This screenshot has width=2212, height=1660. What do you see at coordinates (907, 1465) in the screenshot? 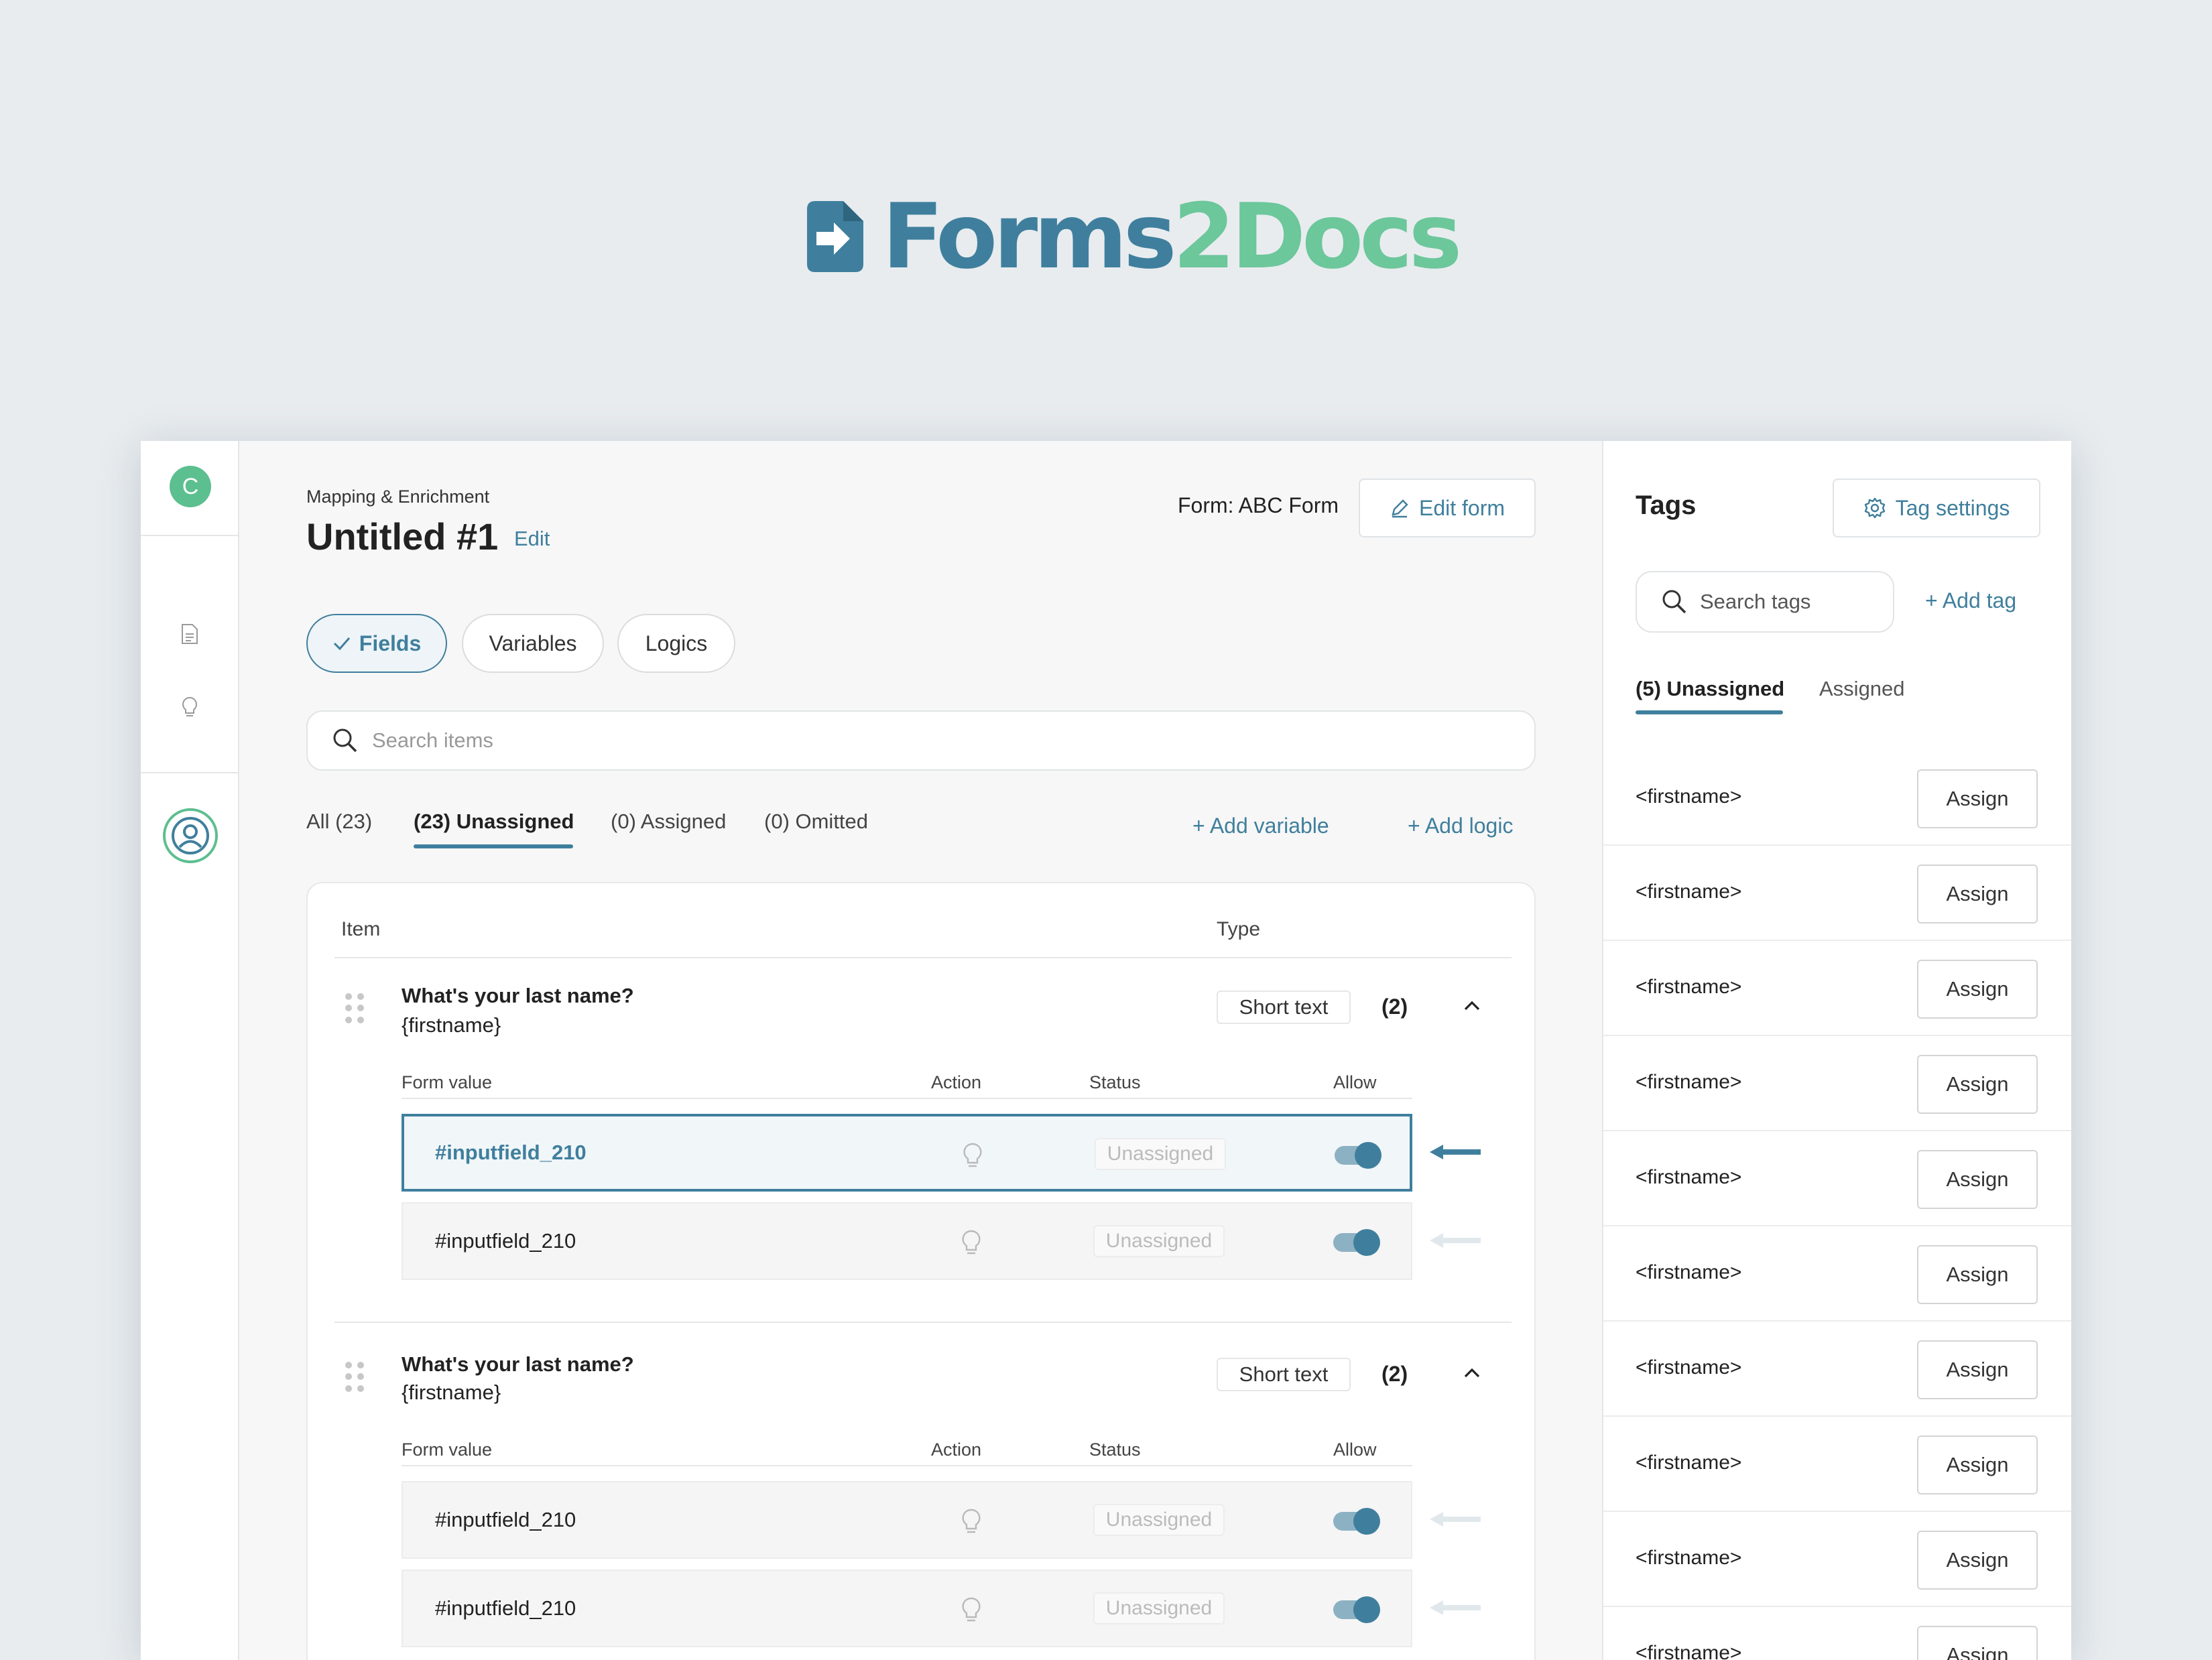
I see `subheader-divider` at bounding box center [907, 1465].